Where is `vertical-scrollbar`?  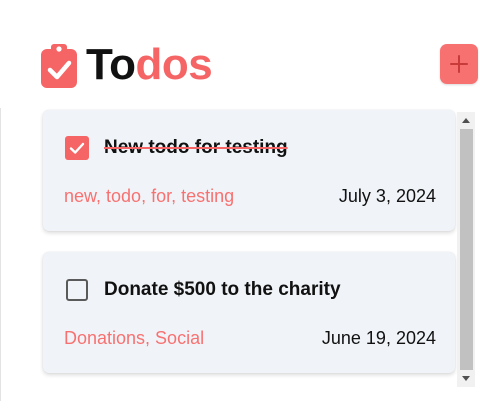 vertical-scrollbar is located at coordinates (466, 249).